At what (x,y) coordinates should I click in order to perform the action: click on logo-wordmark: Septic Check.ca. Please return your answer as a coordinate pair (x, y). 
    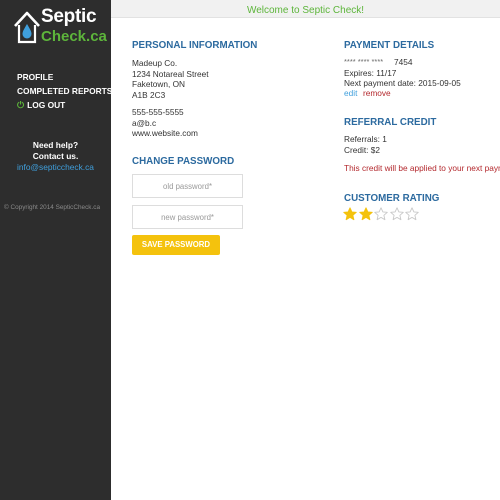
    Looking at the image, I should click on (74, 26).